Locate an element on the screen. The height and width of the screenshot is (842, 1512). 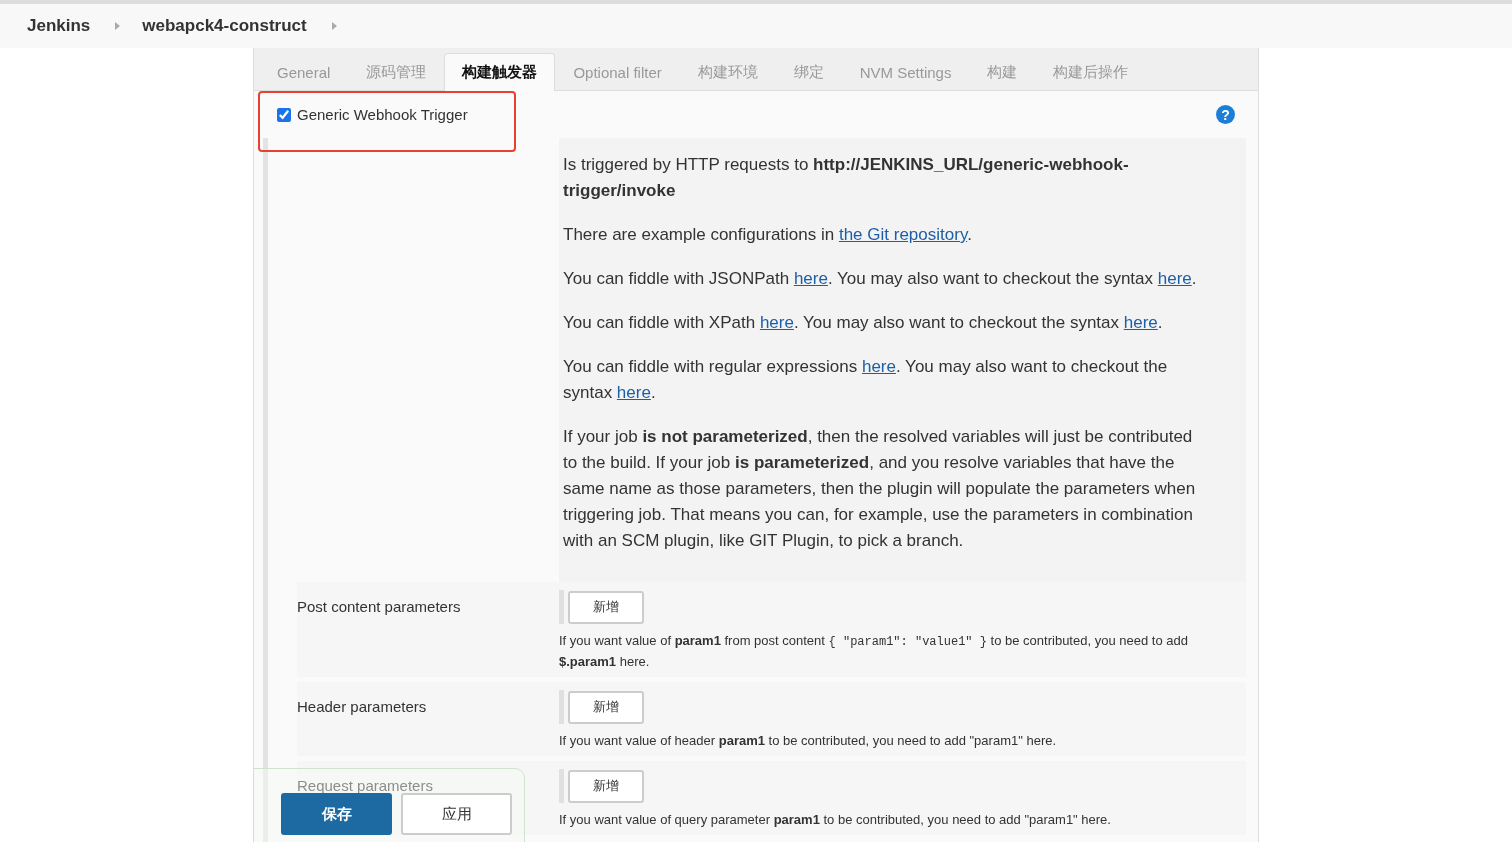
tab: 构建触发器 is located at coordinates (500, 72).